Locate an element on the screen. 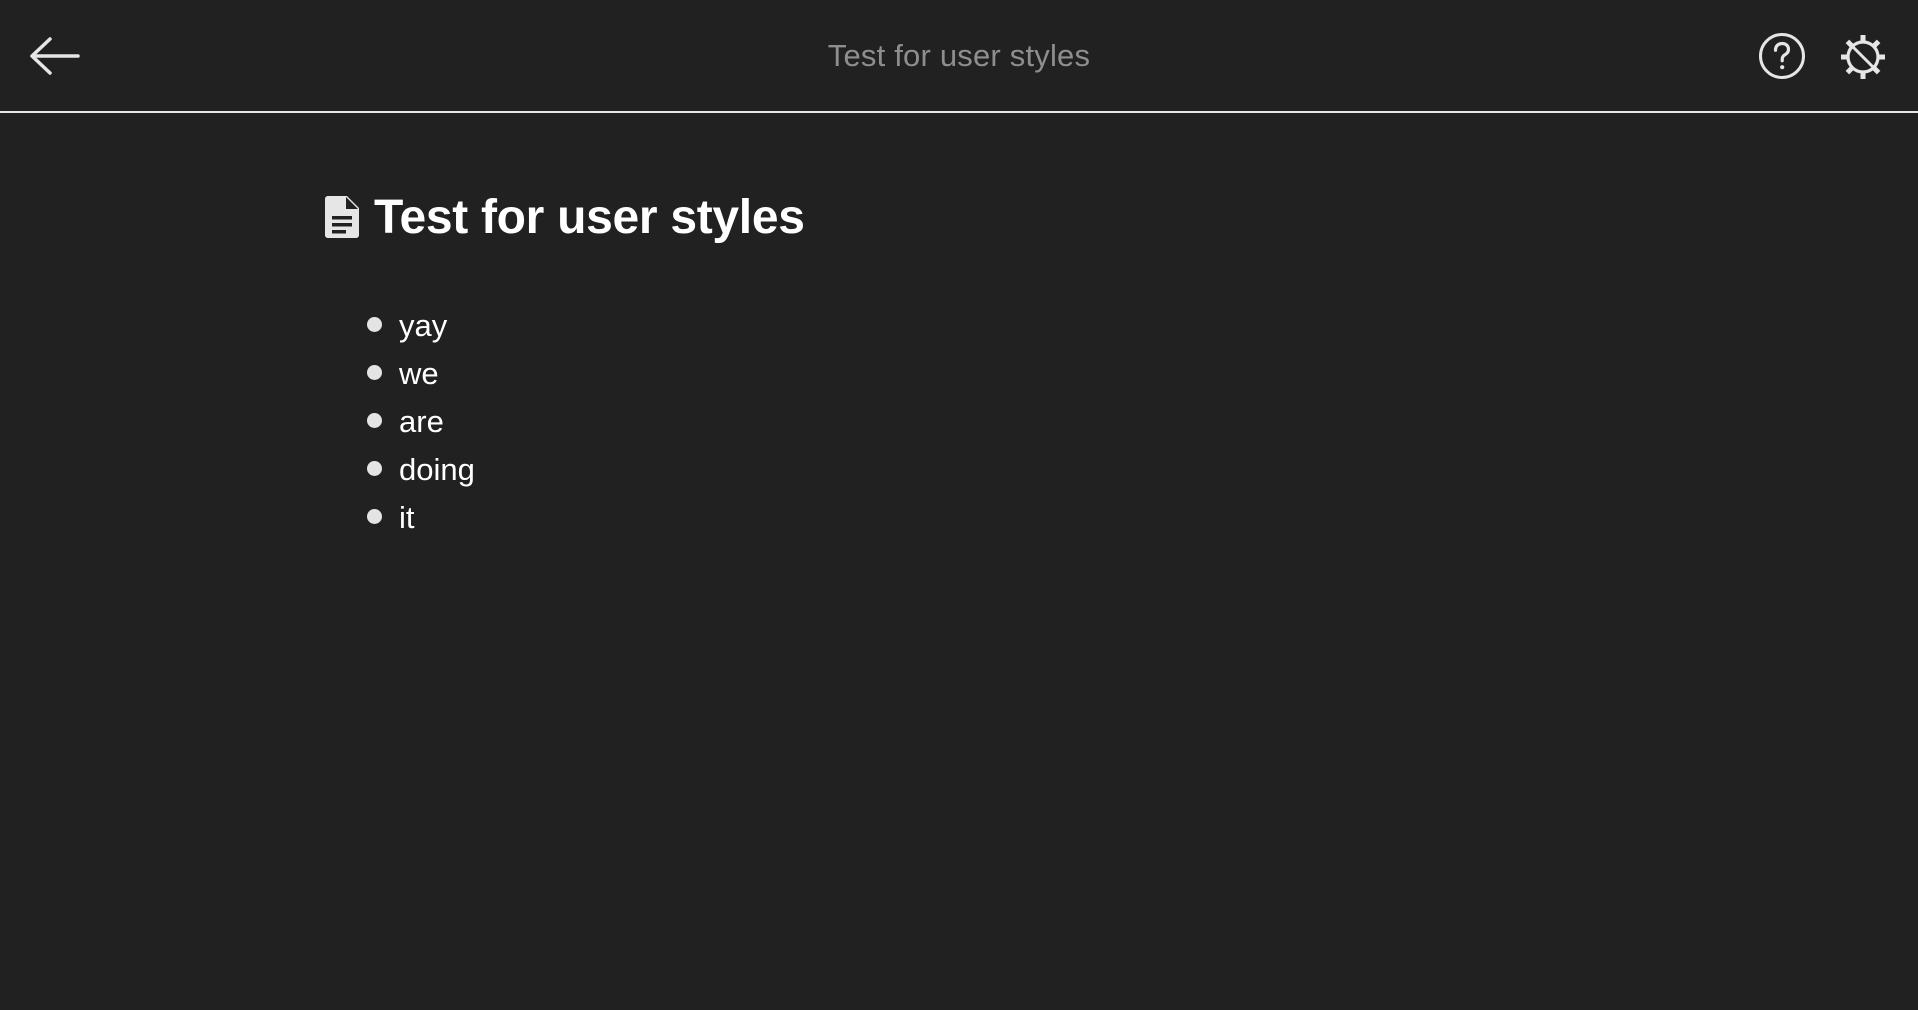  settings-button is located at coordinates (1863, 57).